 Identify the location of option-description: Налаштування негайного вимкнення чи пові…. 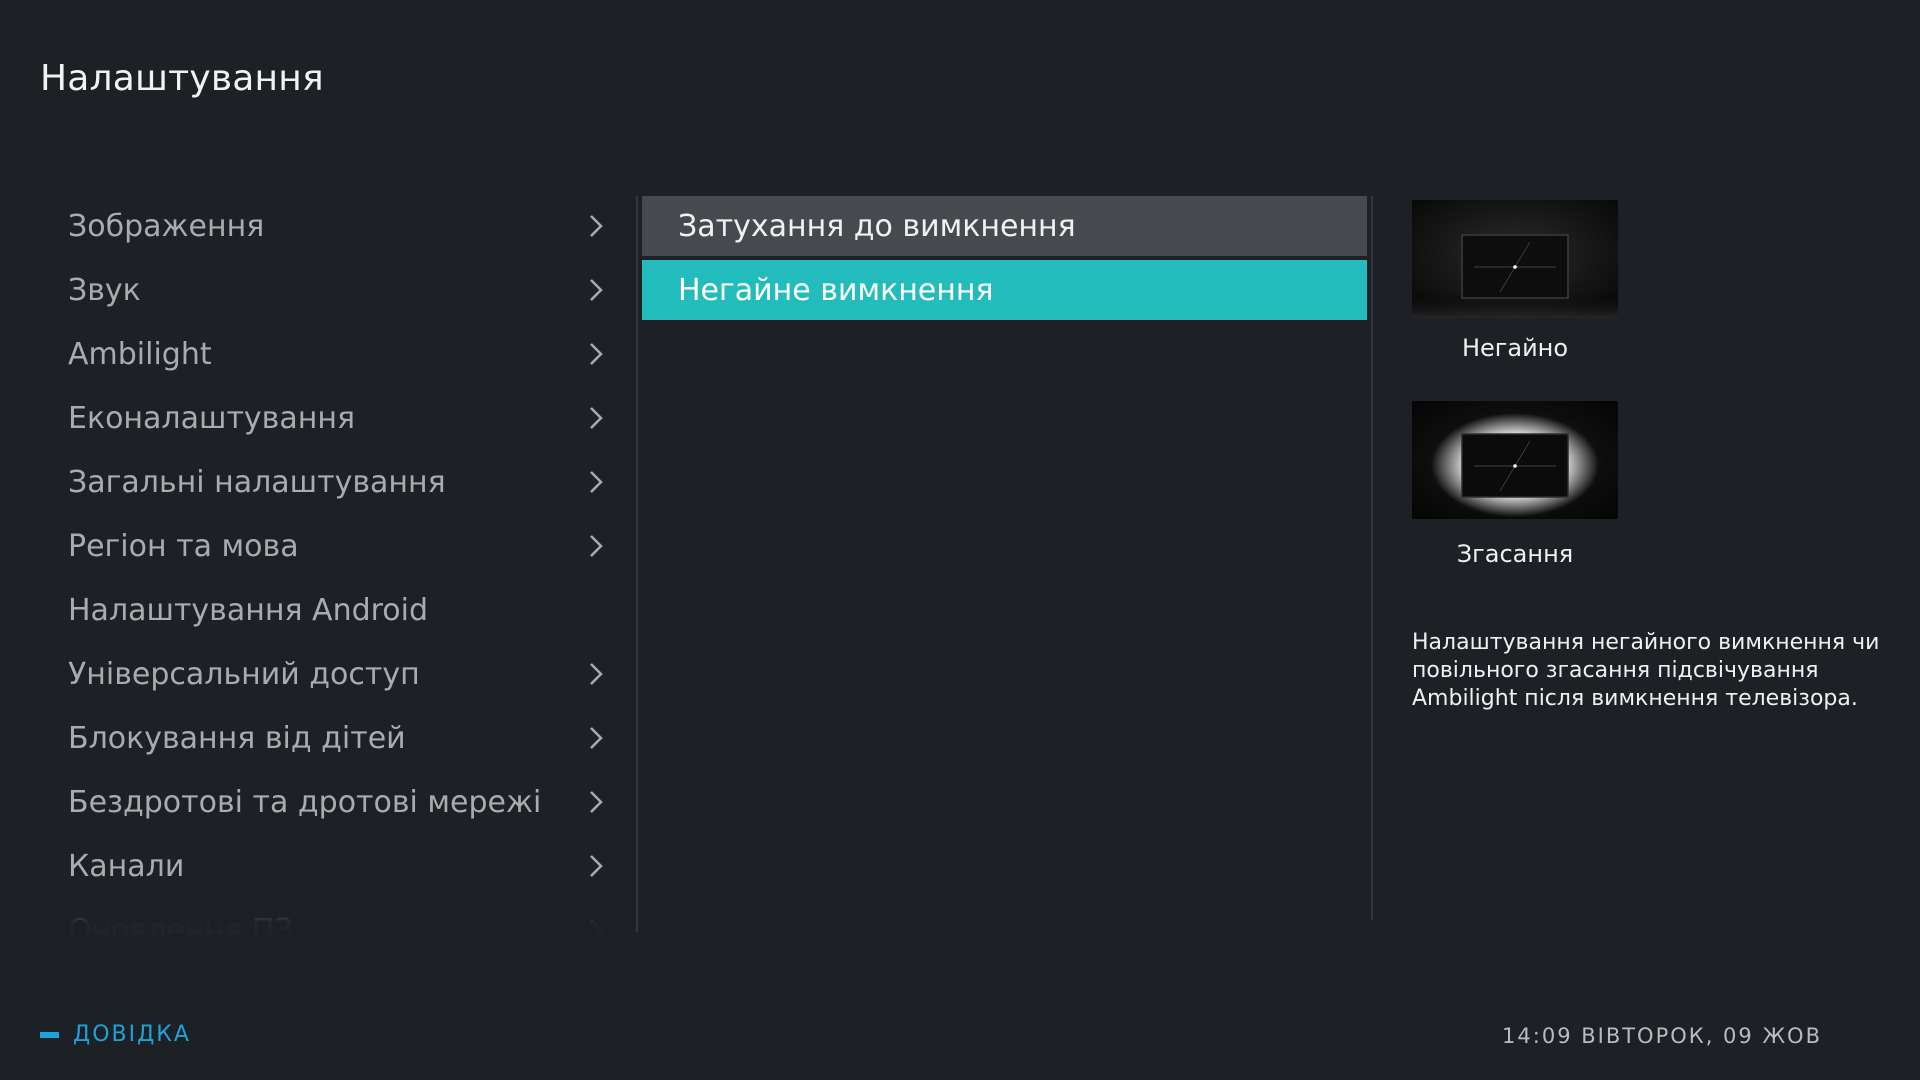
(1646, 670).